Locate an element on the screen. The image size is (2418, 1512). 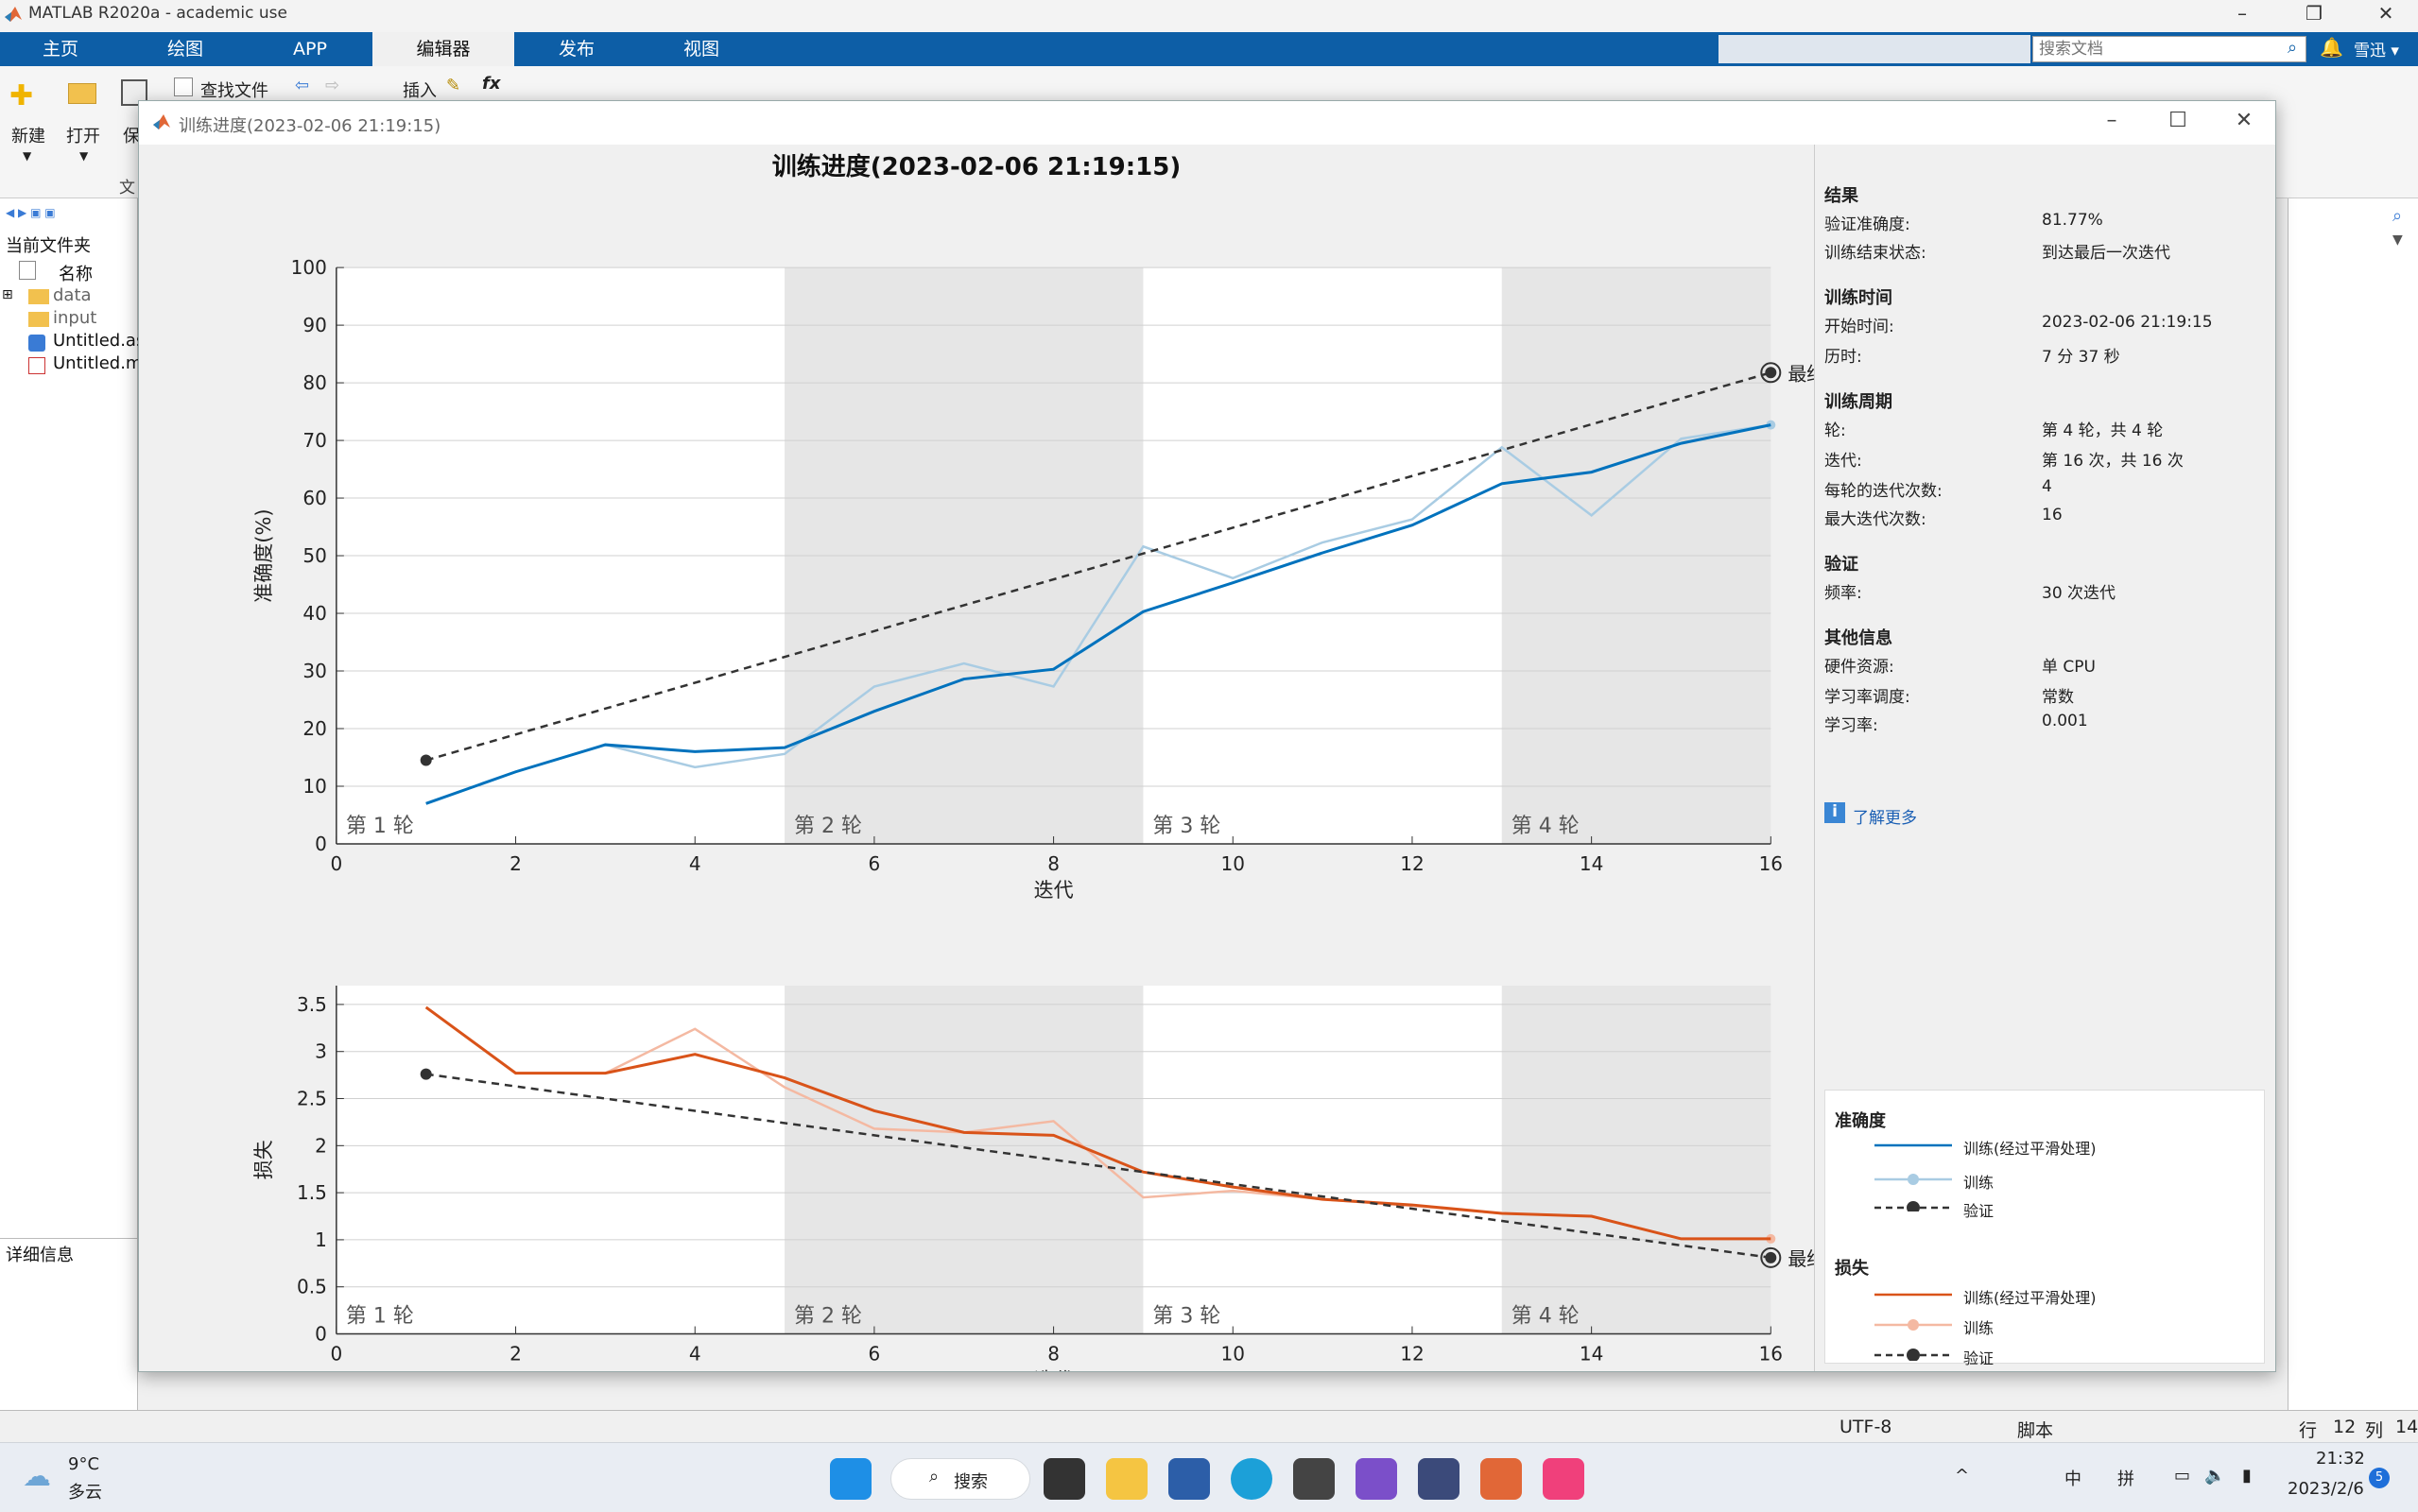
fx-button: fx is located at coordinates (491, 84).